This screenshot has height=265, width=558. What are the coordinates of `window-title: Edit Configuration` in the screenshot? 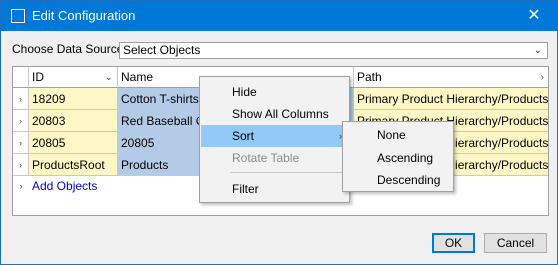 It's located at (84, 15).